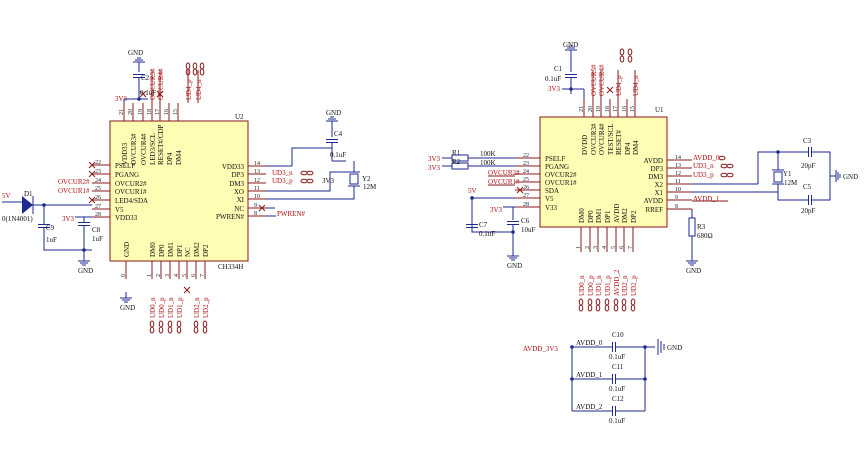  What do you see at coordinates (68, 219) in the screenshot?
I see `net-3v3-left: 3V3` at bounding box center [68, 219].